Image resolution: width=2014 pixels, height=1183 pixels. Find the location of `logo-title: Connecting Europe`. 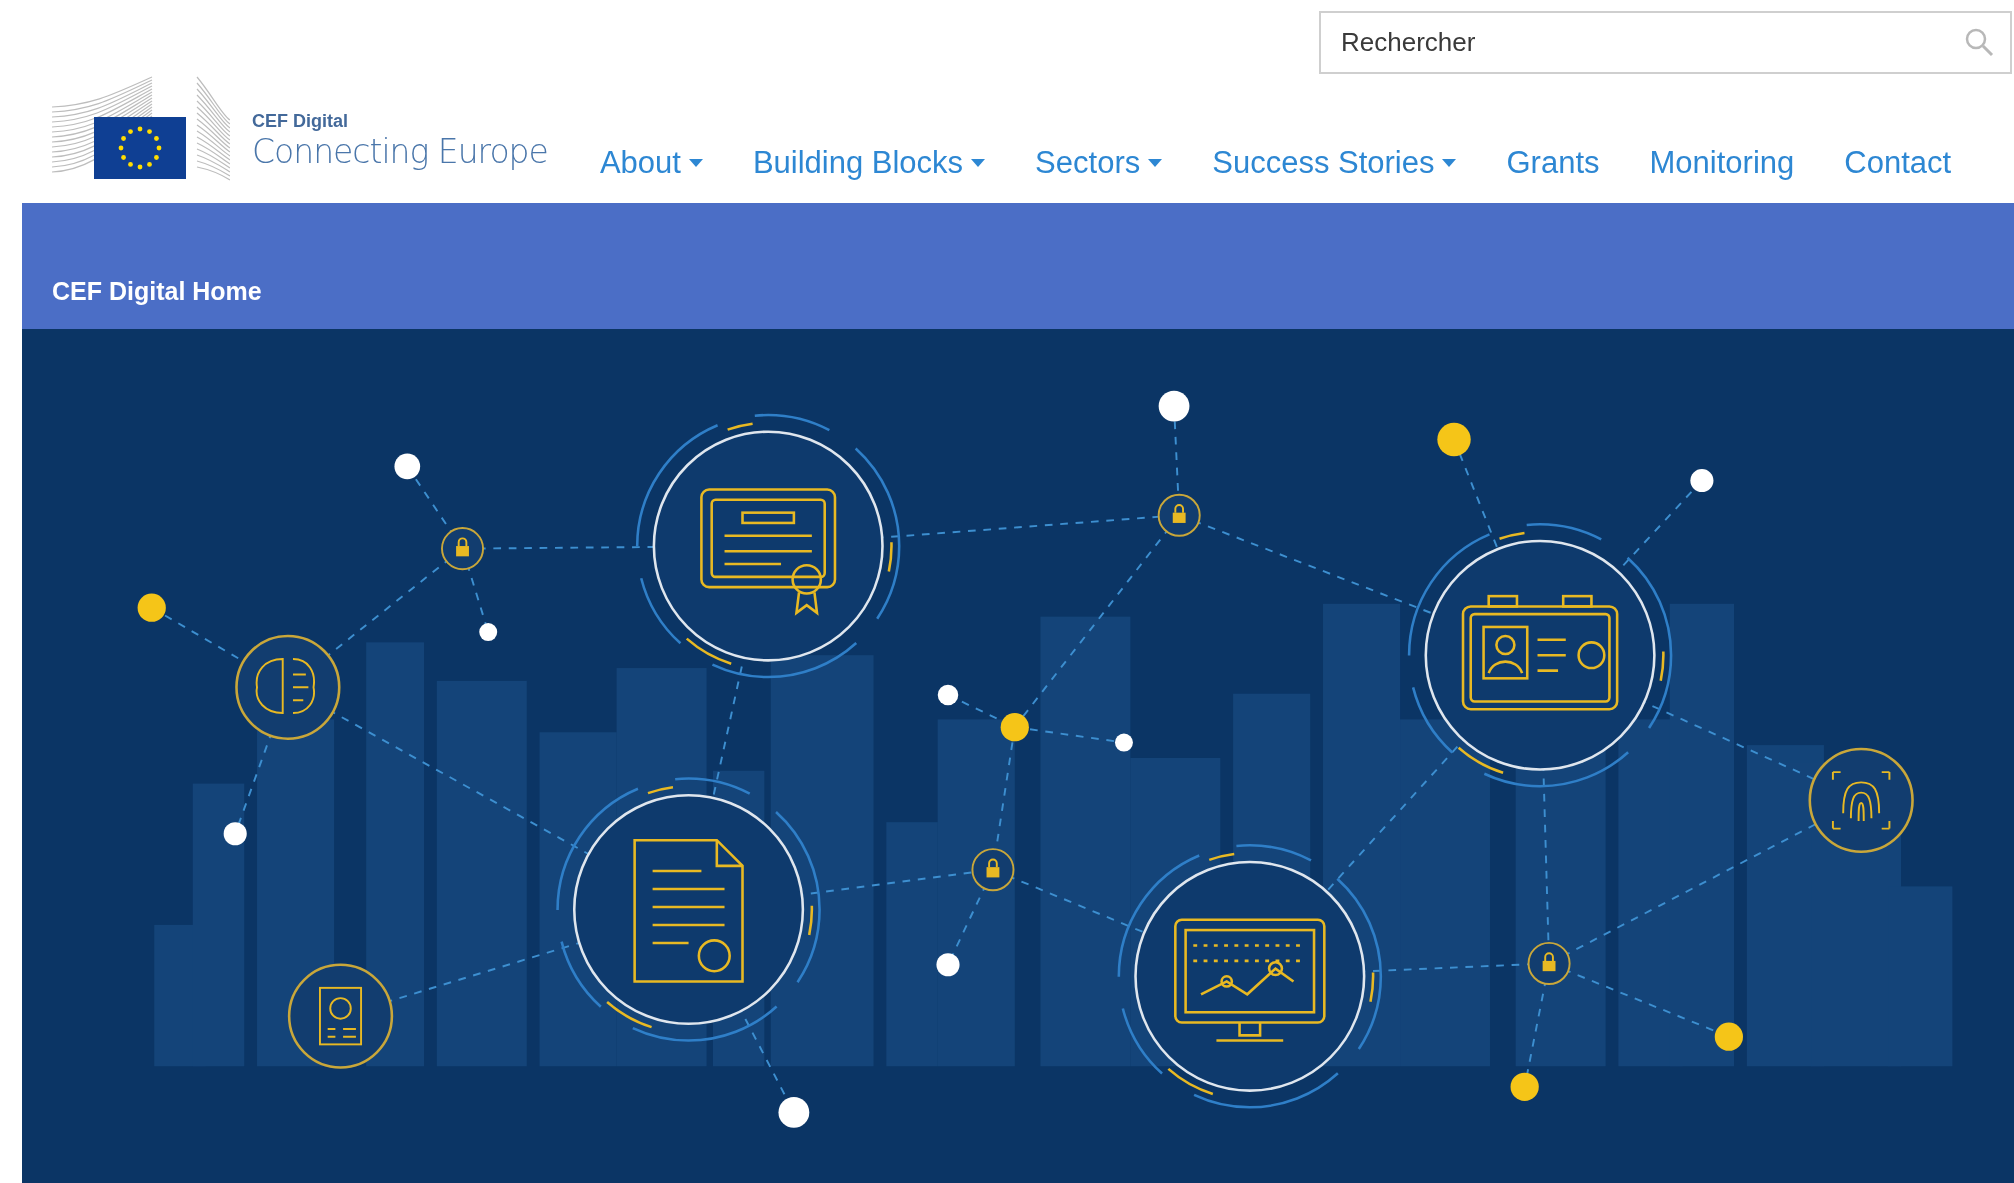

logo-title: Connecting Europe is located at coordinates (400, 151).